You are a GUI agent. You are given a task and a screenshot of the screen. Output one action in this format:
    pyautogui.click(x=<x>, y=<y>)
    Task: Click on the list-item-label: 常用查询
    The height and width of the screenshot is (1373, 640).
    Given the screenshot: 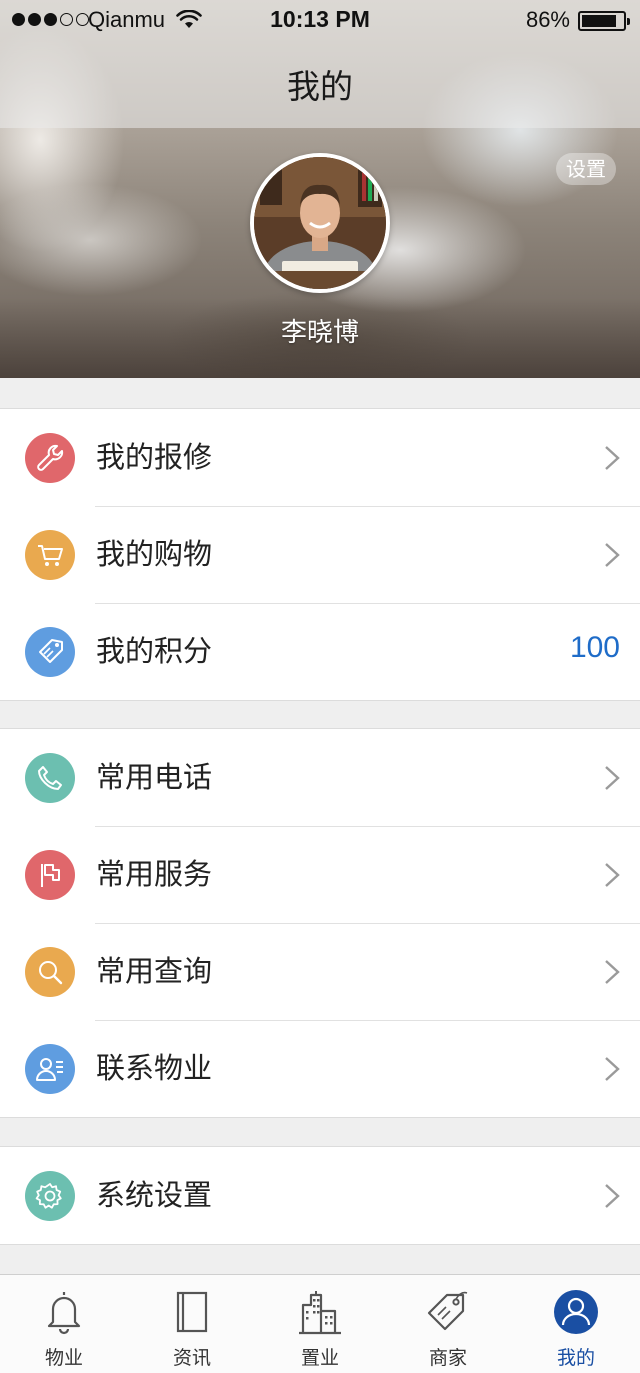 What is the action you would take?
    pyautogui.click(x=154, y=971)
    